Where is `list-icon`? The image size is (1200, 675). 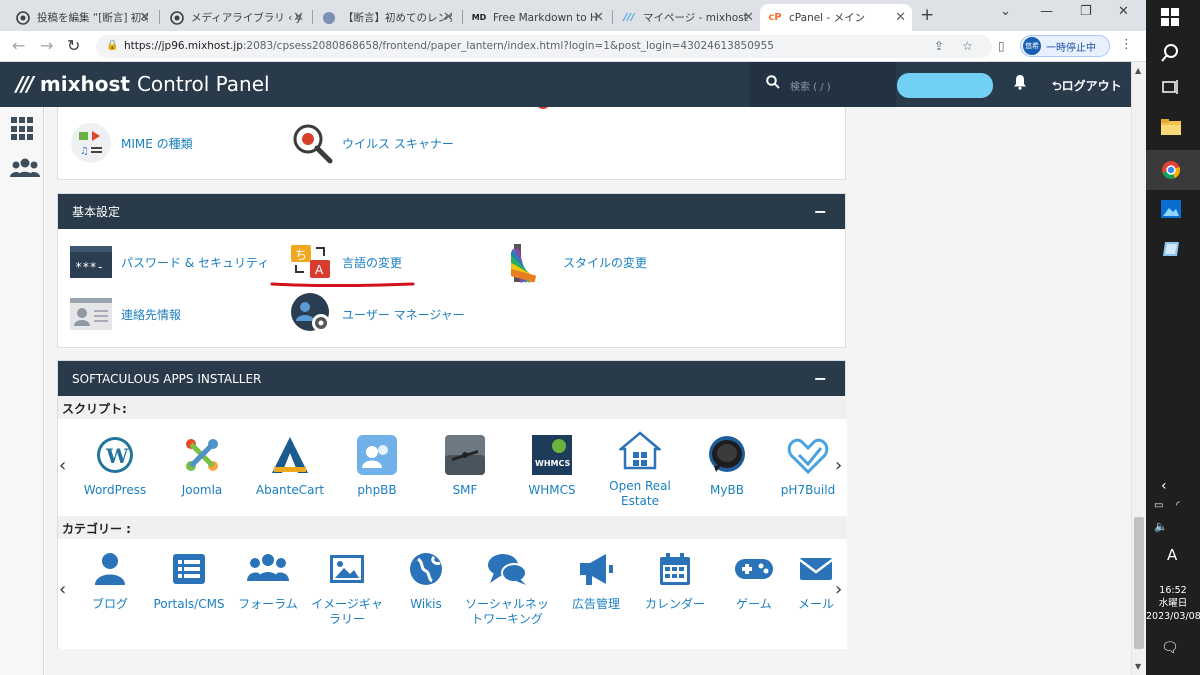 list-icon is located at coordinates (189, 569).